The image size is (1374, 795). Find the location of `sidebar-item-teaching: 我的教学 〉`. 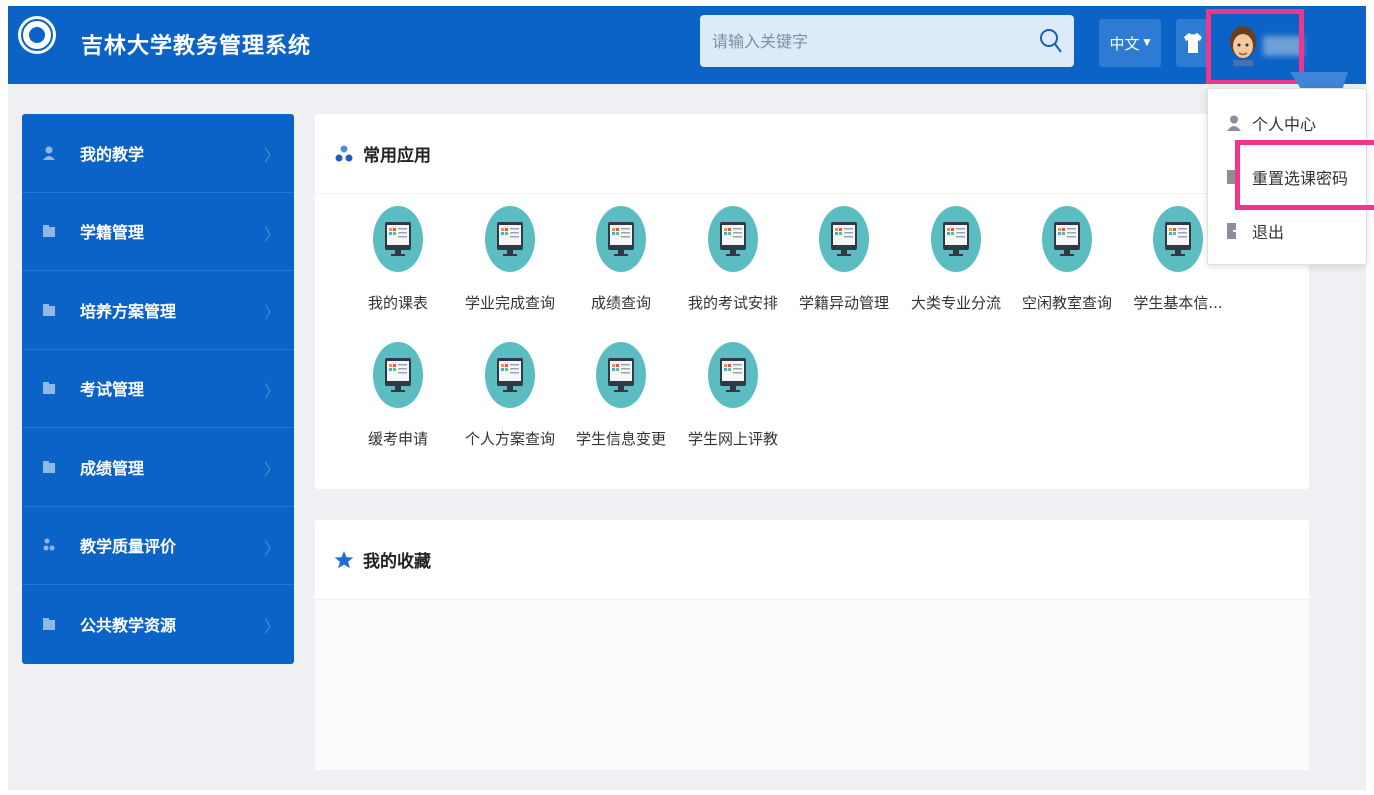

sidebar-item-teaching: 我的教学 〉 is located at coordinates (158, 153).